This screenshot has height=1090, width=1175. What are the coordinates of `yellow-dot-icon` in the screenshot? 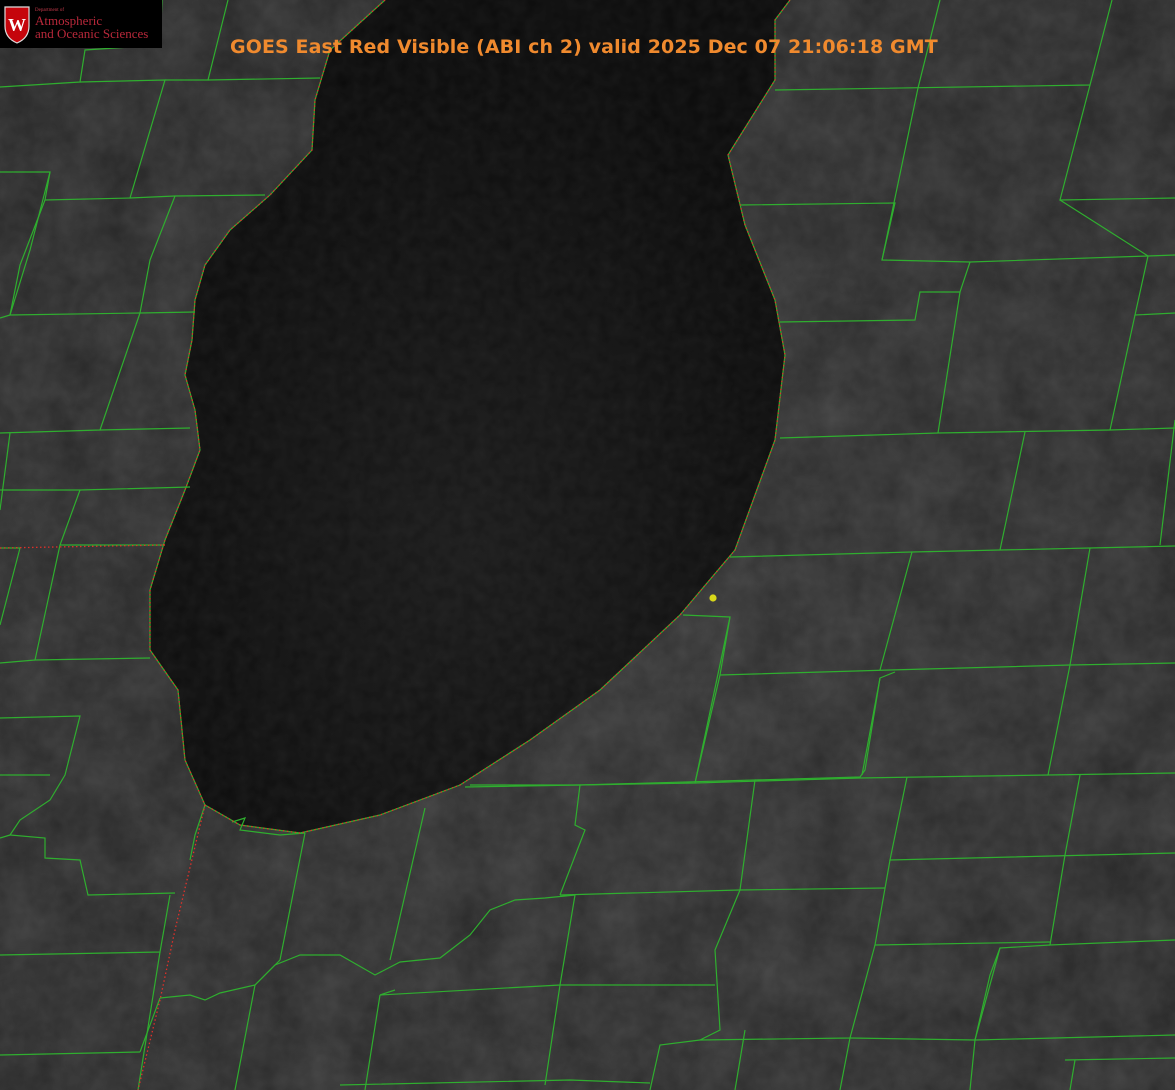 It's located at (713, 598).